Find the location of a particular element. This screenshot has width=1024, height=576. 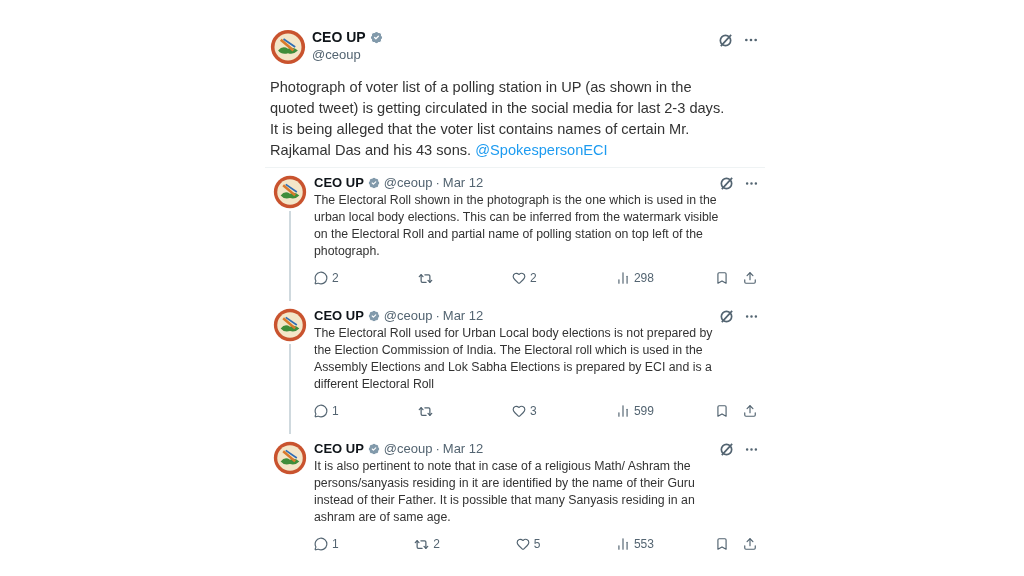

like-button: 2 is located at coordinates (524, 278).